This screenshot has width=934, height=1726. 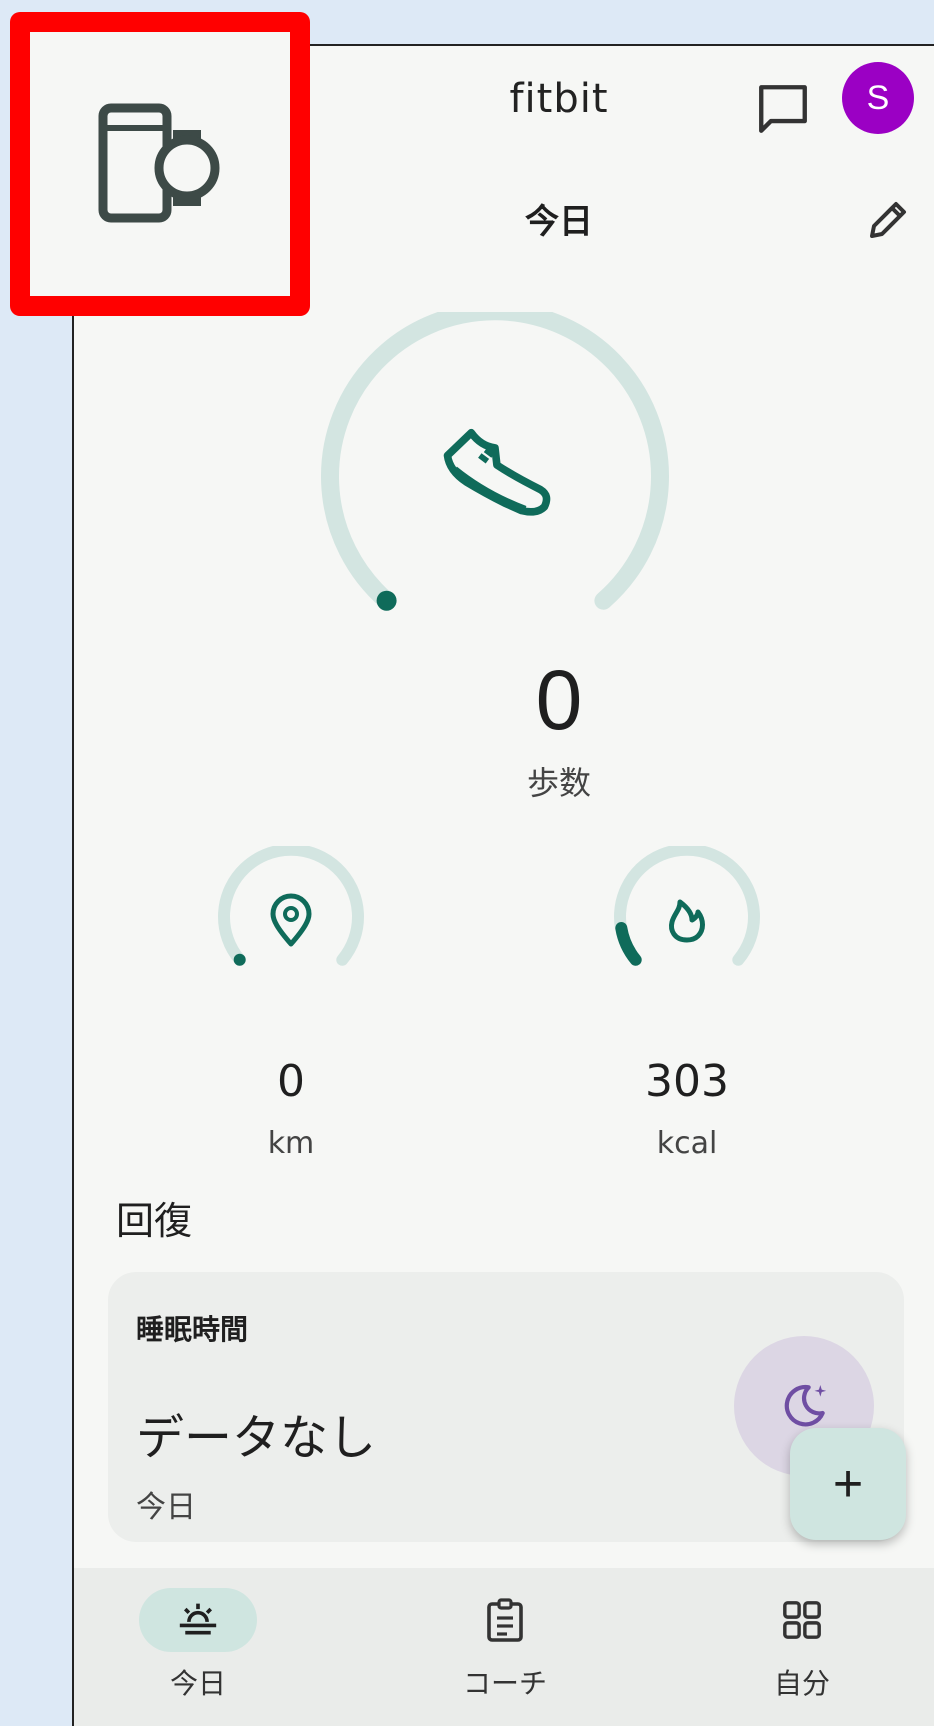 I want to click on bottom-nav: 今日 コーチ 自分, so click(x=504, y=1647).